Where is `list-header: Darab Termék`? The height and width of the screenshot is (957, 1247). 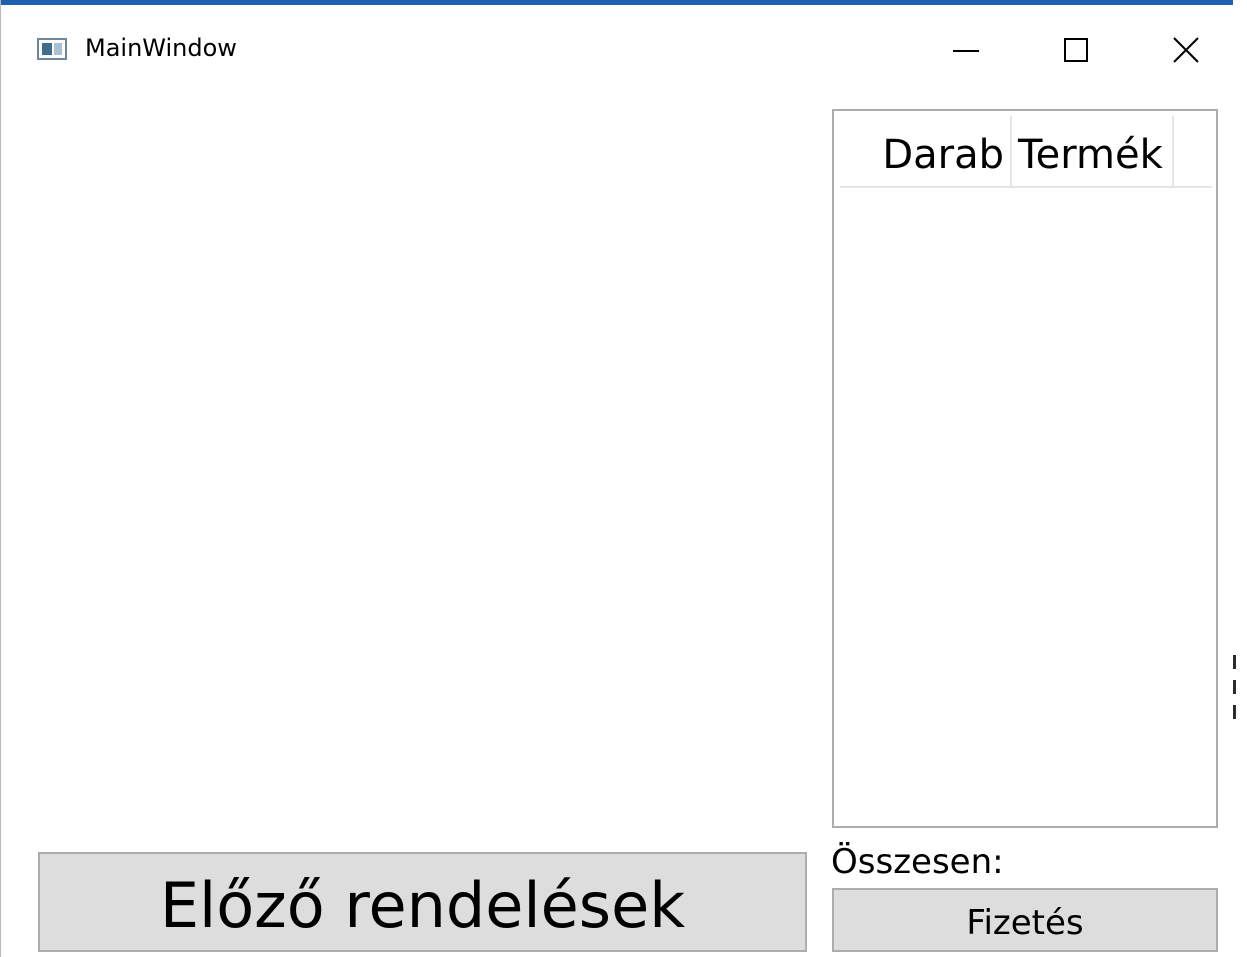 list-header: Darab Termék is located at coordinates (1026, 152).